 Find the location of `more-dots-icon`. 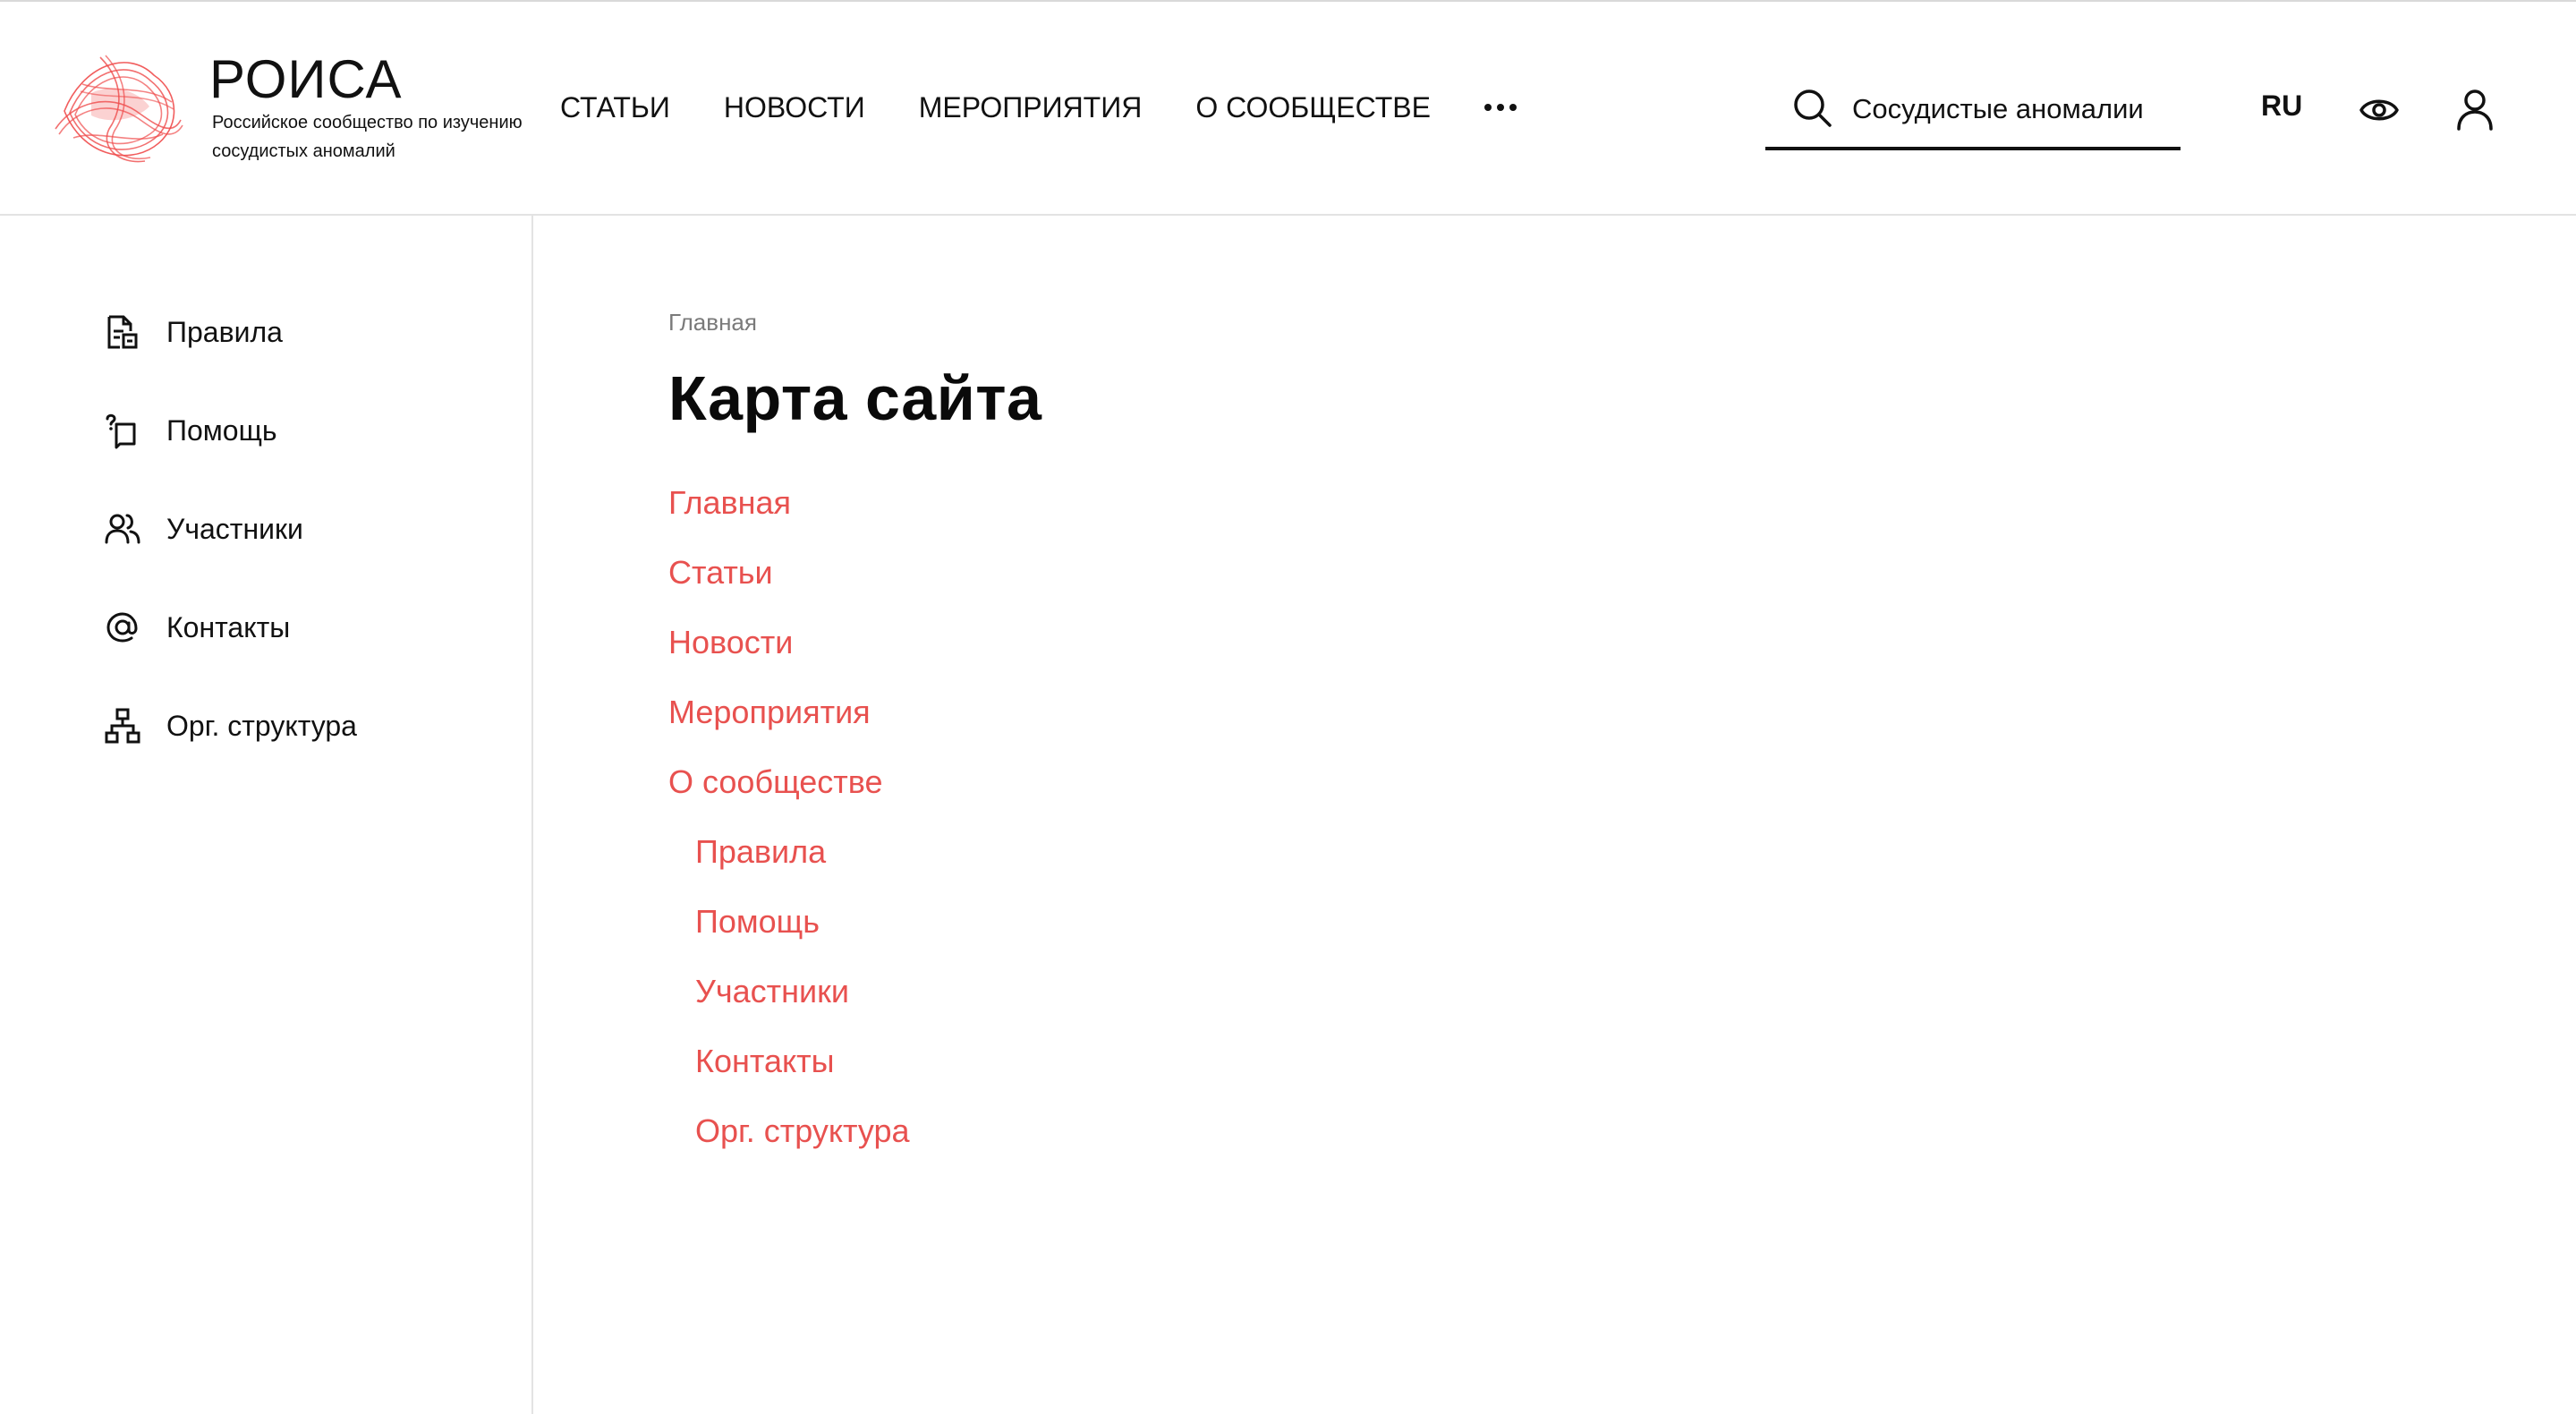

more-dots-icon is located at coordinates (1500, 107).